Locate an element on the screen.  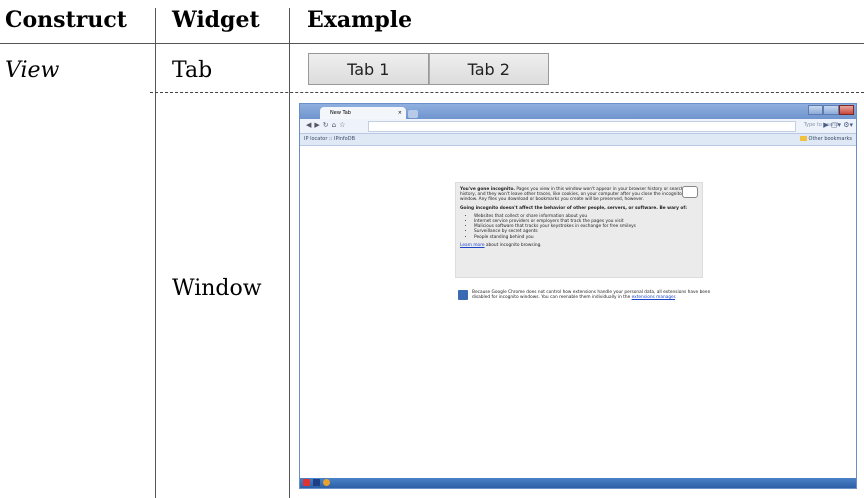
taskbar is located at coordinates (578, 483).